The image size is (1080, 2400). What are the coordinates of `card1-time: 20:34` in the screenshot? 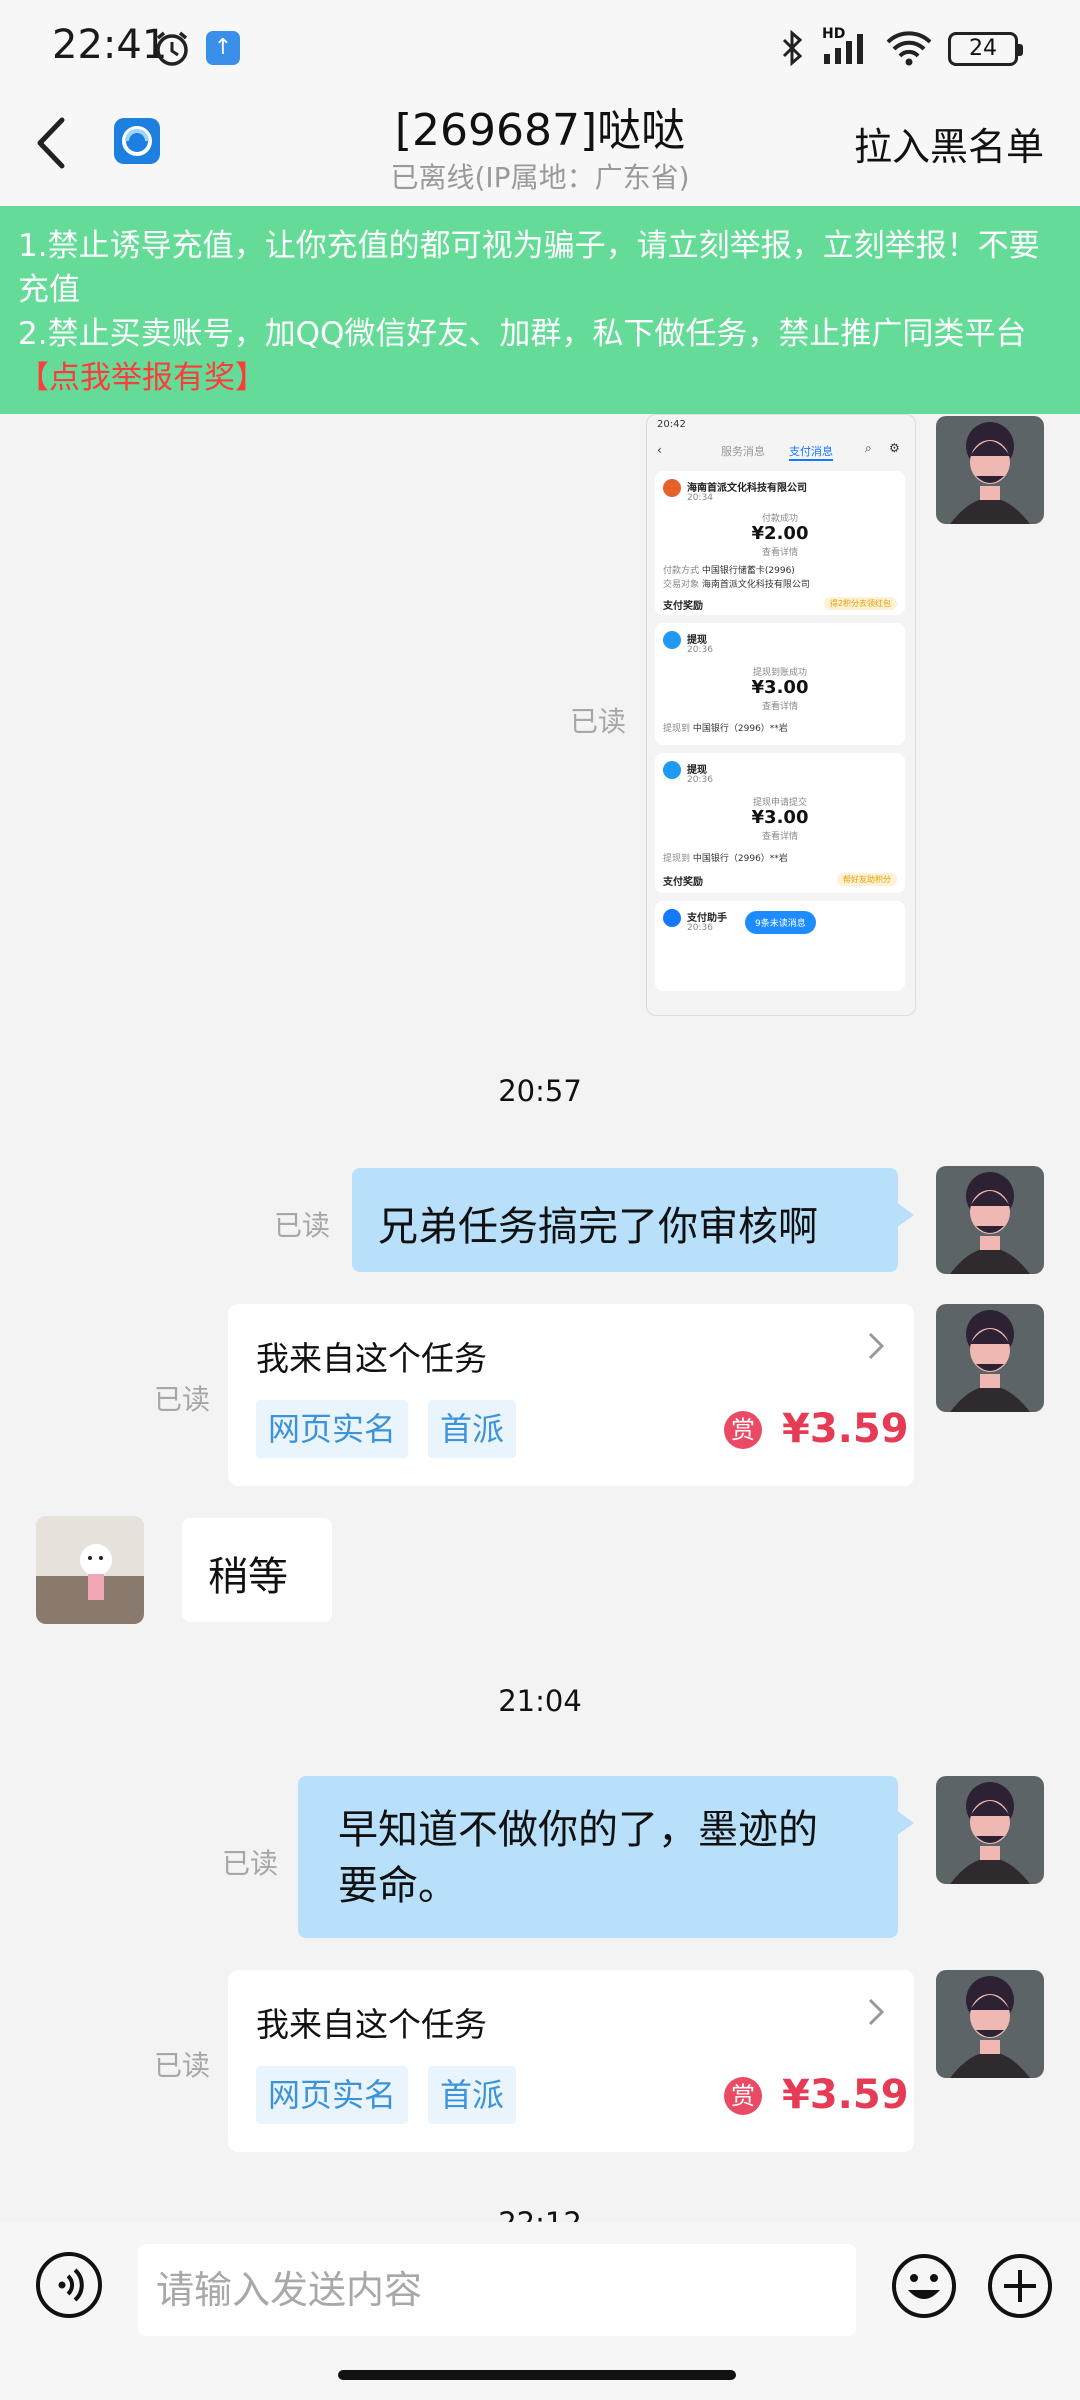 It's located at (700, 498).